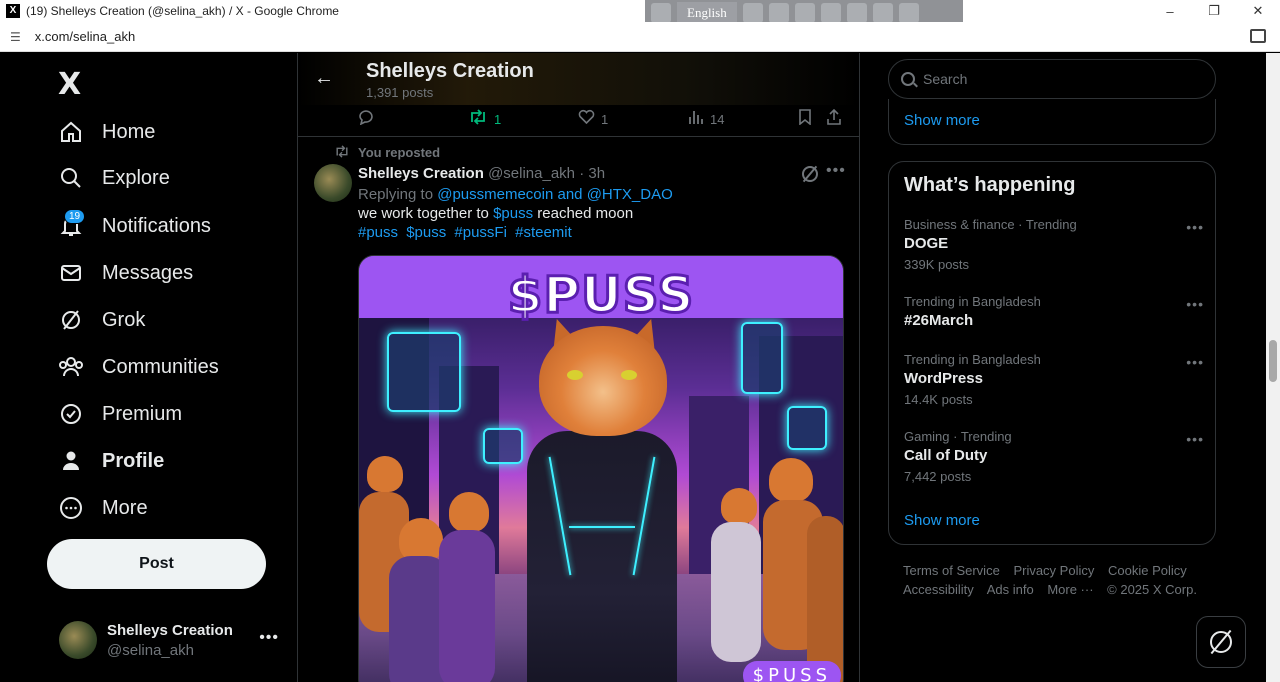 The width and height of the screenshot is (1280, 682). I want to click on search-input: Search, so click(945, 79).